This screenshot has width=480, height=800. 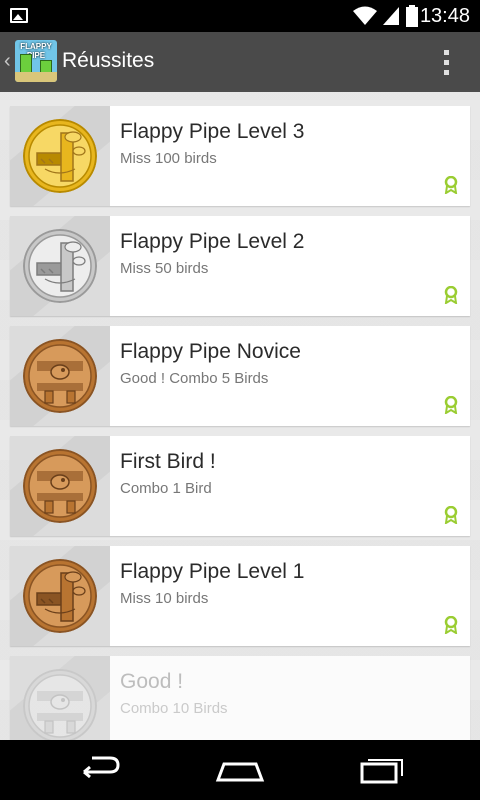 I want to click on silver-medal-icon, so click(x=60, y=266).